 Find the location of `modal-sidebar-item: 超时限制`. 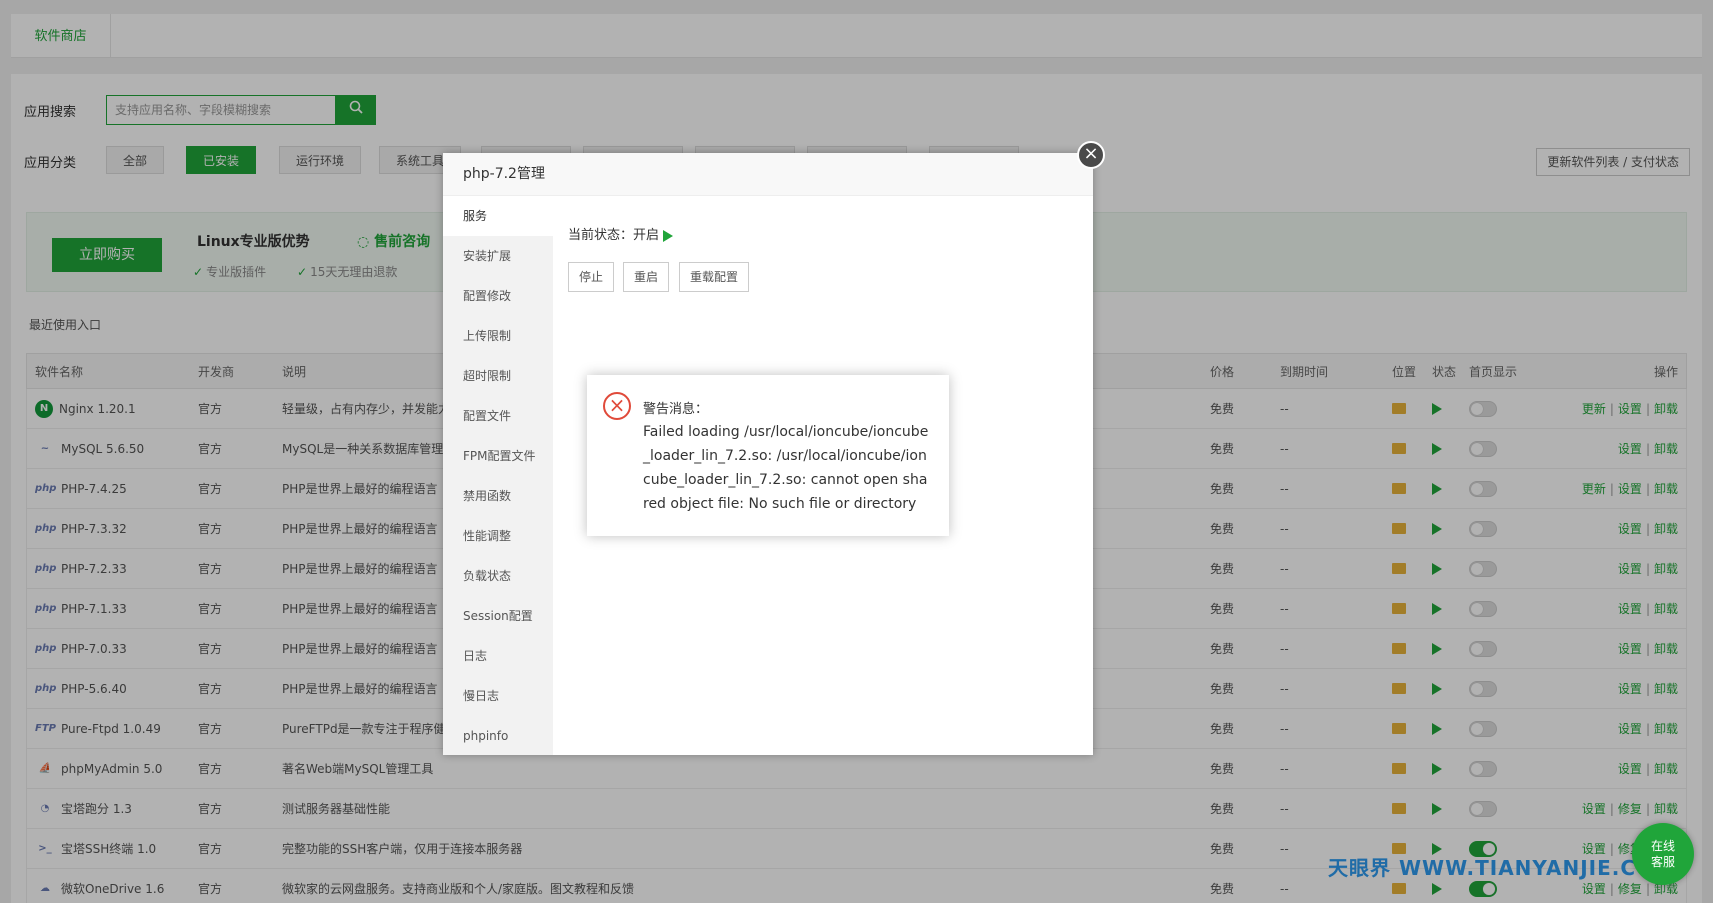

modal-sidebar-item: 超时限制 is located at coordinates (498, 376).